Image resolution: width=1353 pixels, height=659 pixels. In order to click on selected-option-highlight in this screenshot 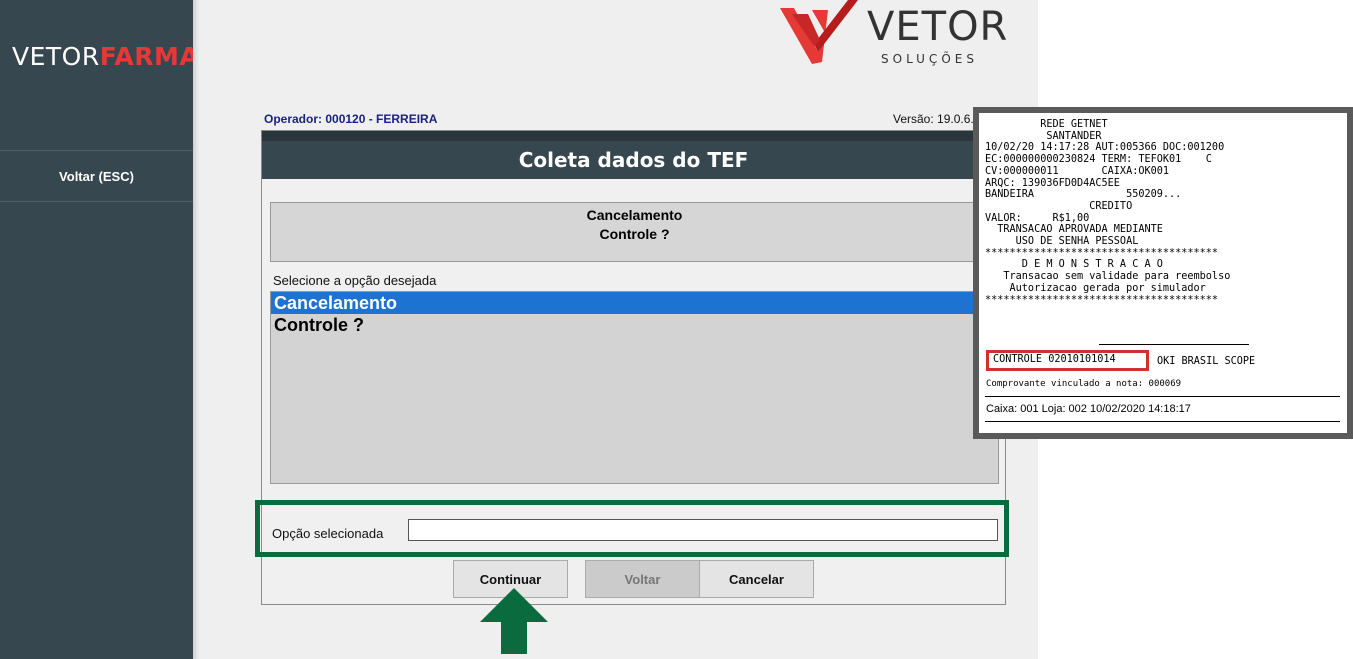, I will do `click(632, 528)`.